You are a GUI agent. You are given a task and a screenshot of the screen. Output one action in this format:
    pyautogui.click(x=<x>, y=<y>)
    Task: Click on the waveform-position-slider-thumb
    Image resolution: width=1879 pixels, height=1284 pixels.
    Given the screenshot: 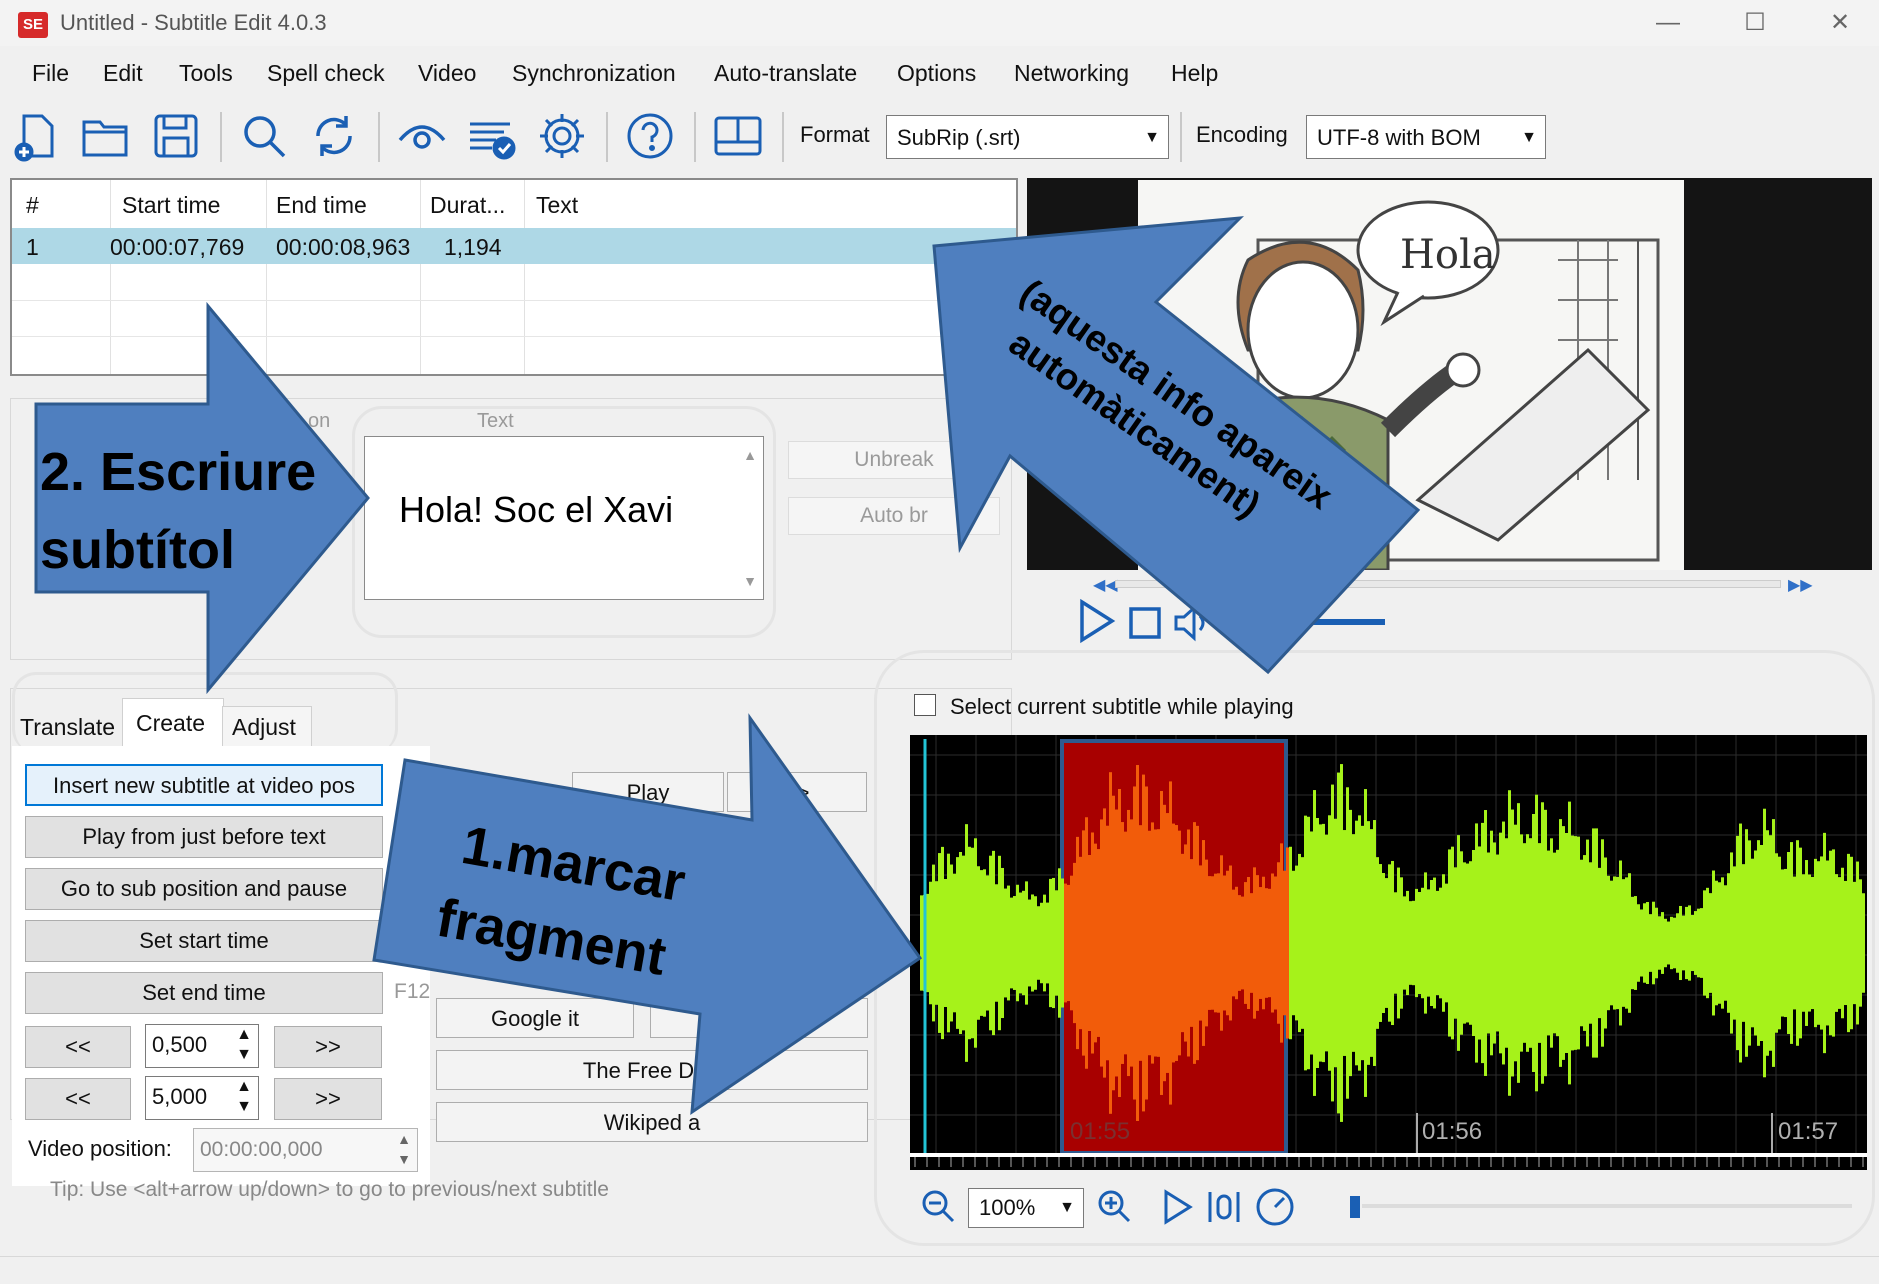 What is the action you would take?
    pyautogui.click(x=1355, y=1207)
    